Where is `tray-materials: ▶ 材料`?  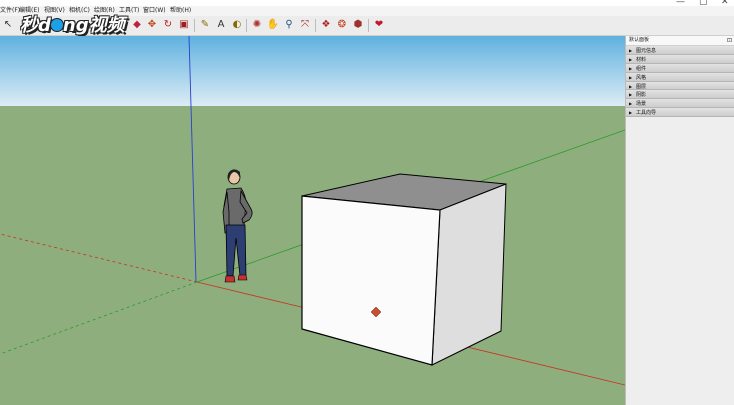
tray-materials: ▶ 材料 is located at coordinates (680, 59).